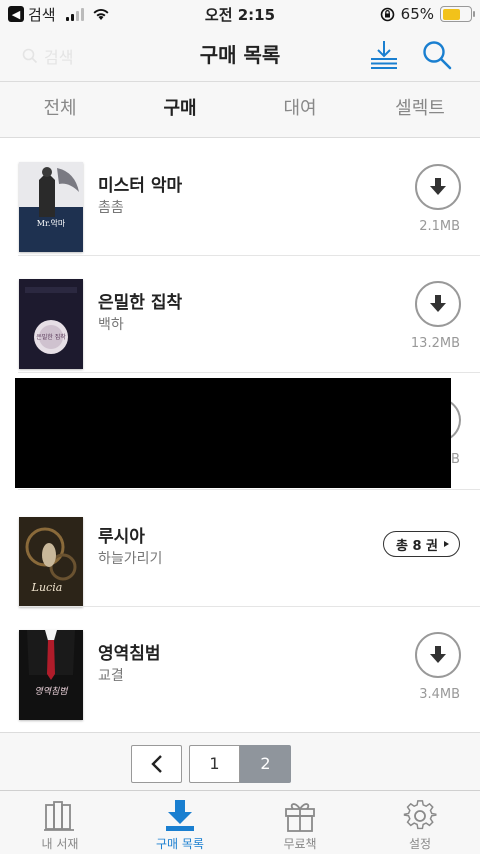 This screenshot has width=480, height=854. Describe the element at coordinates (300, 817) in the screenshot. I see `gift-icon` at that location.